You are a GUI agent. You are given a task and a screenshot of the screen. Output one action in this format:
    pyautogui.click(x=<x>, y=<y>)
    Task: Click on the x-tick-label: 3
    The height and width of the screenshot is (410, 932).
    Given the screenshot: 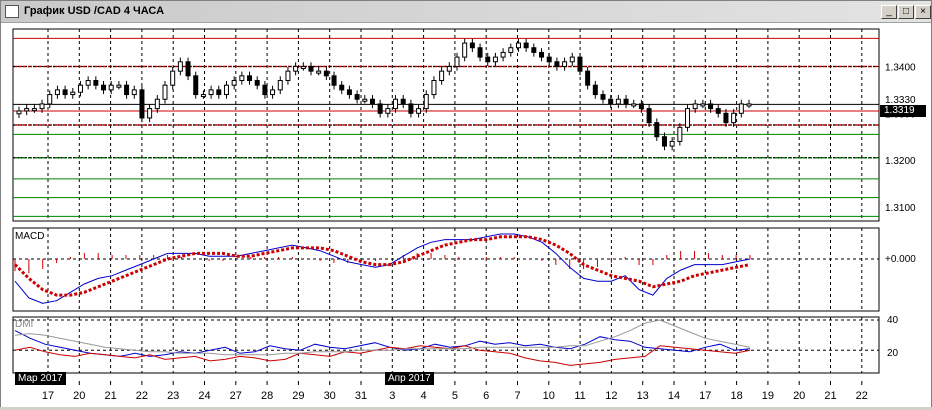 What is the action you would take?
    pyautogui.click(x=392, y=396)
    